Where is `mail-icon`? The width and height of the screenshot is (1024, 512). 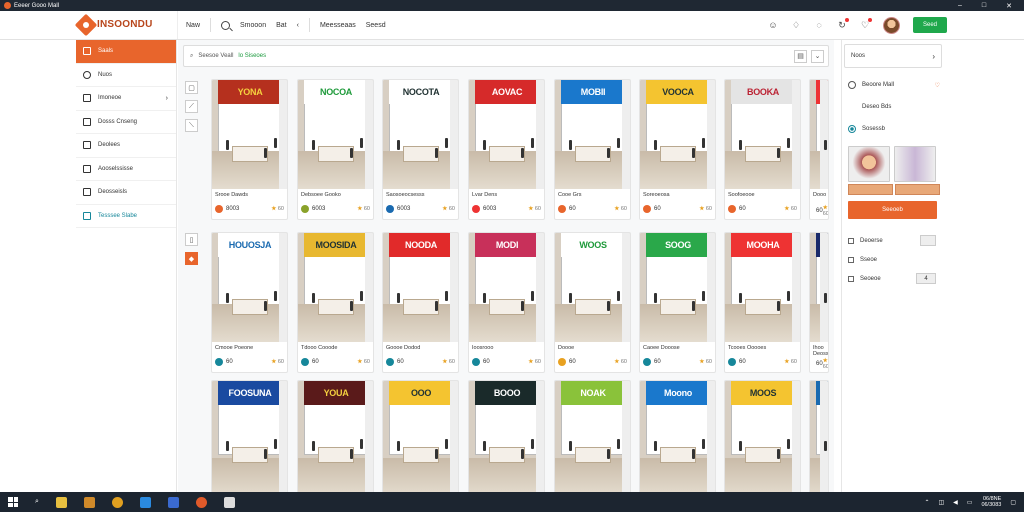 mail-icon is located at coordinates (173, 502).